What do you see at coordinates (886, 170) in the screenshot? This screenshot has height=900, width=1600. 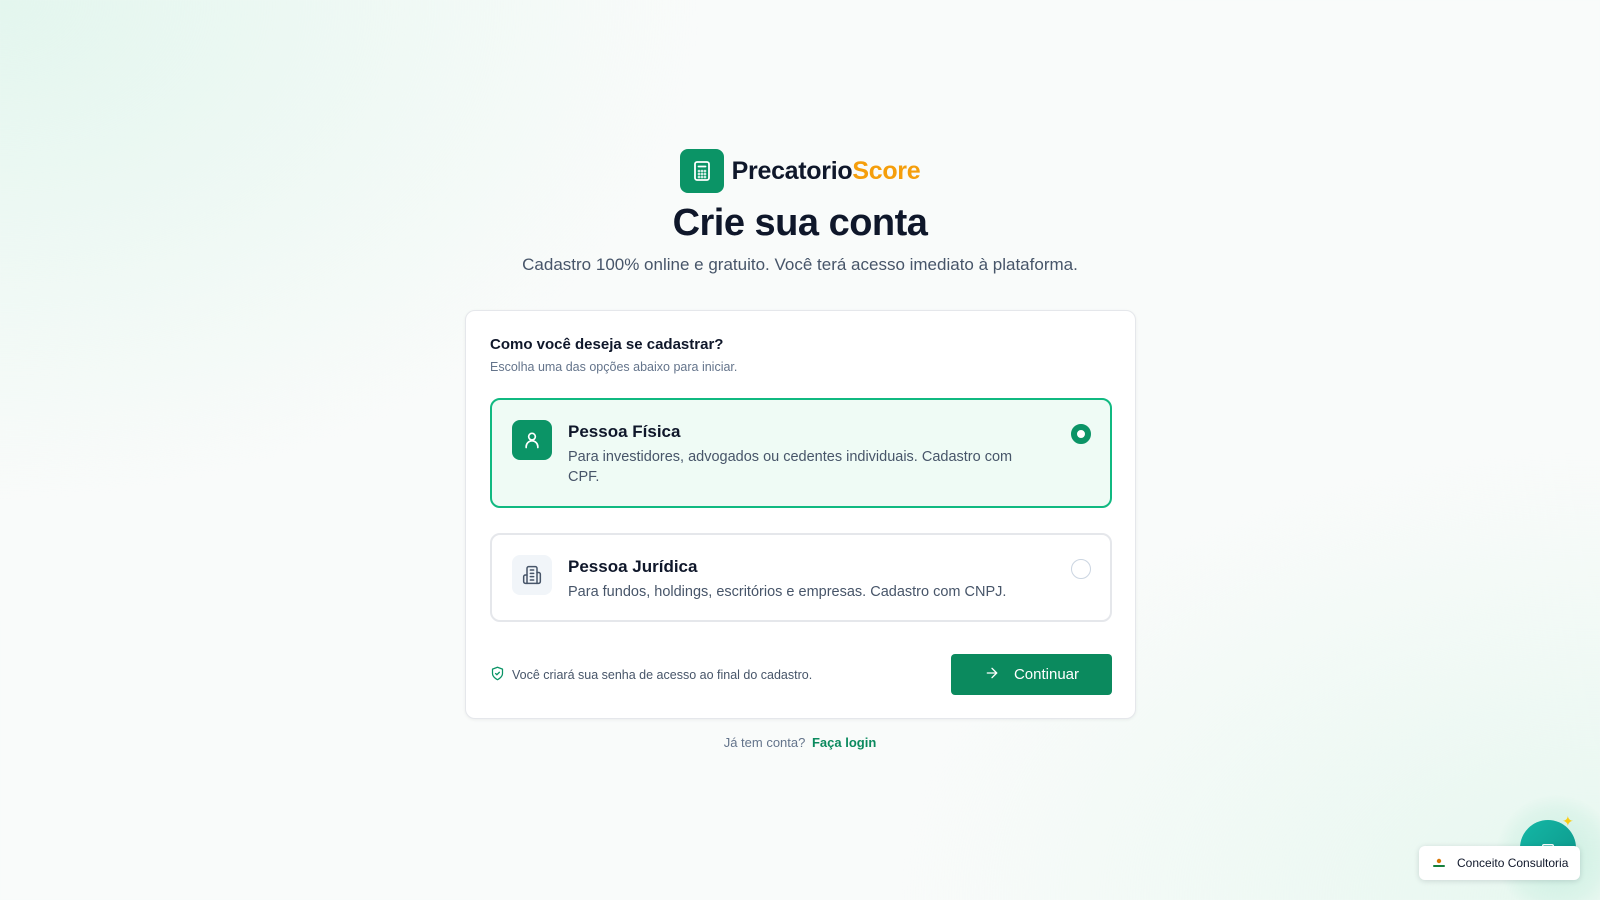 I see `brand-name-part2: Score` at bounding box center [886, 170].